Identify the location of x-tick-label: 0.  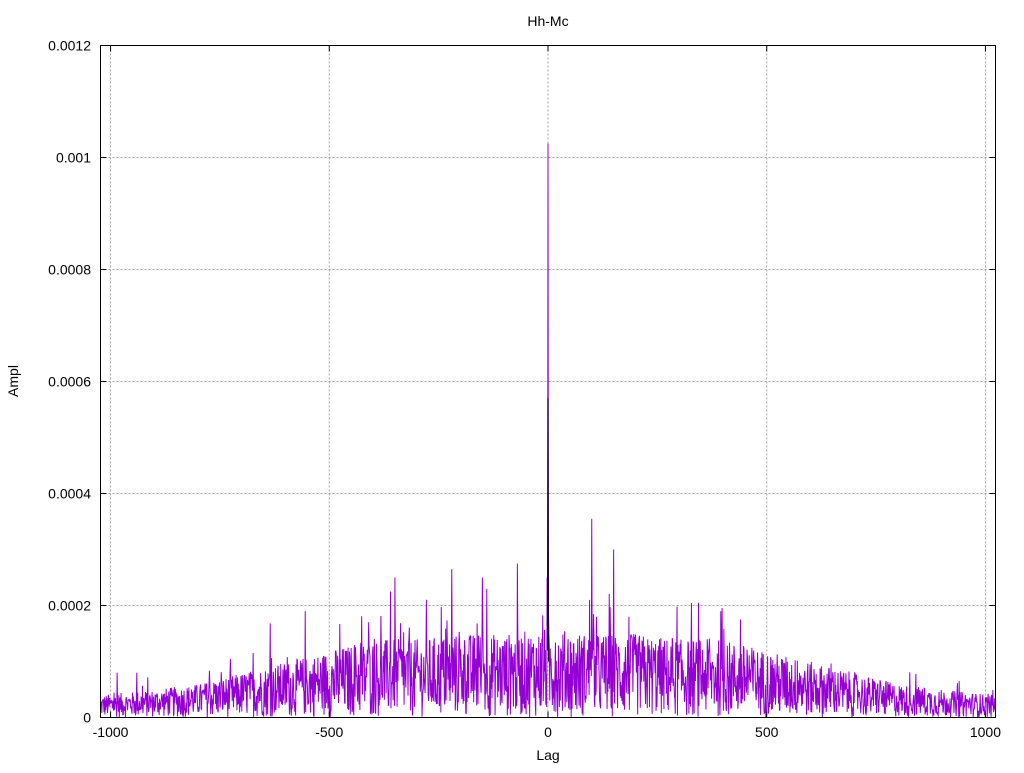
(548, 732).